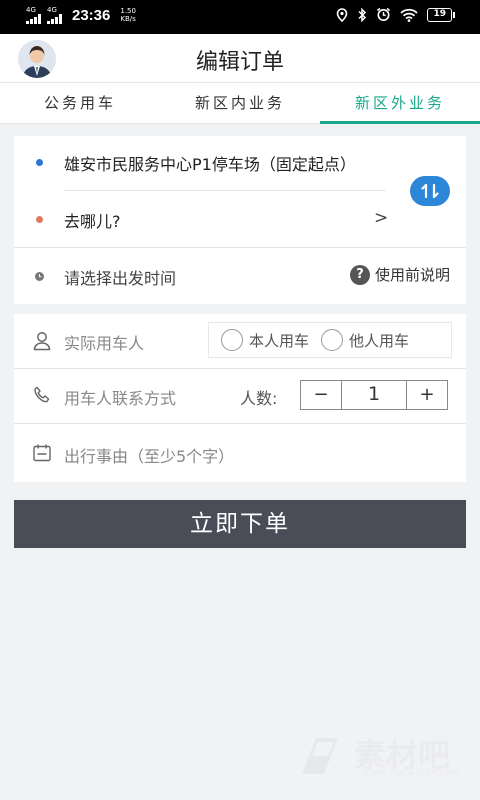 The width and height of the screenshot is (480, 800). Describe the element at coordinates (92, 221) in the screenshot. I see `destination-input: 去哪儿?` at that location.